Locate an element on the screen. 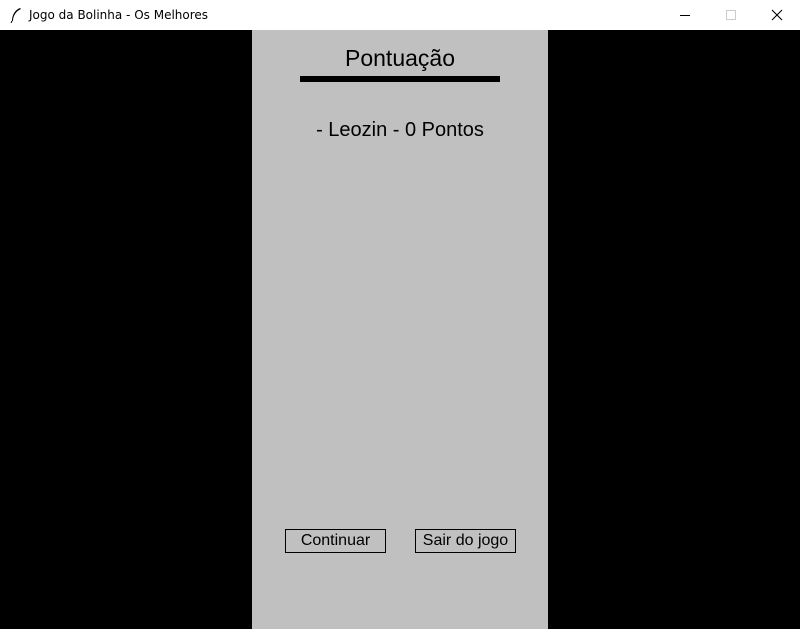 The height and width of the screenshot is (629, 800). close-button is located at coordinates (777, 15).